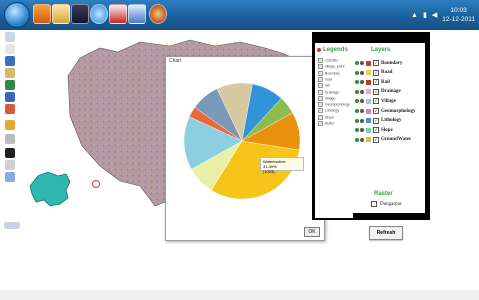  Describe the element at coordinates (386, 233) in the screenshot. I see `refresh-button: Refresh` at that location.